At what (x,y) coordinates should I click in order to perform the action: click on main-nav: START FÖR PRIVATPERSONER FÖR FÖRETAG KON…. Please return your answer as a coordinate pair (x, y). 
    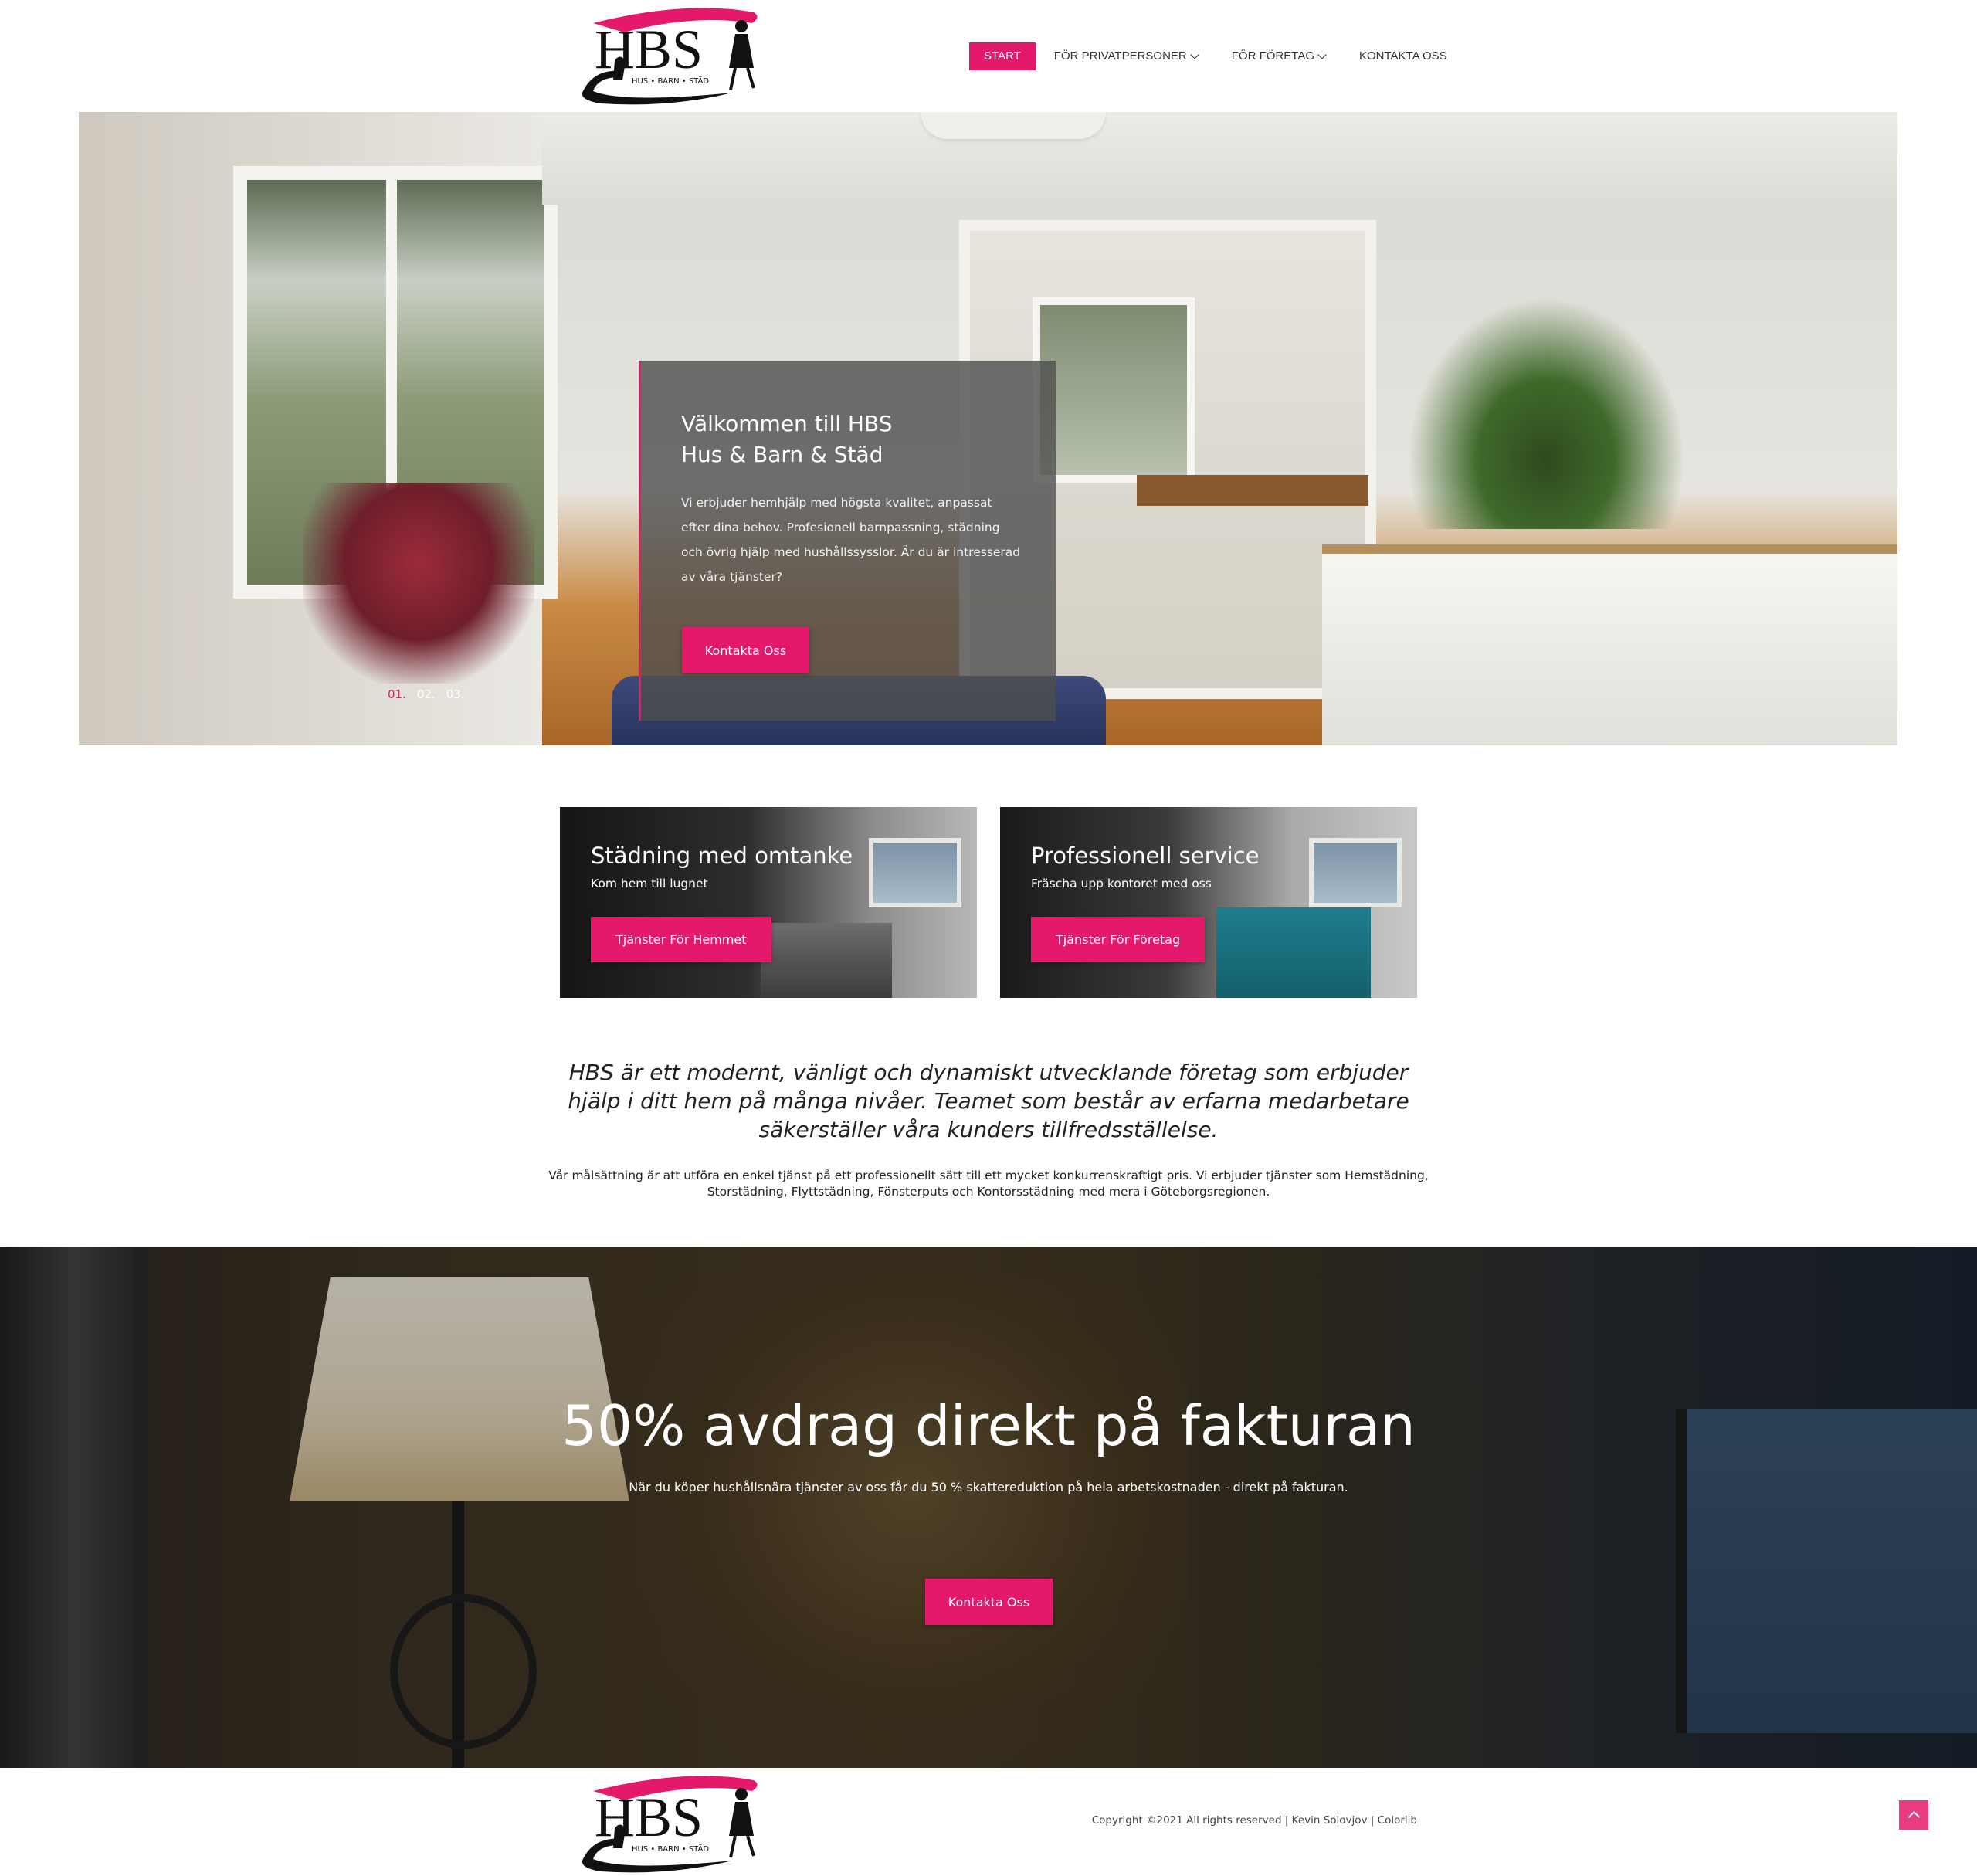
    Looking at the image, I should click on (1217, 56).